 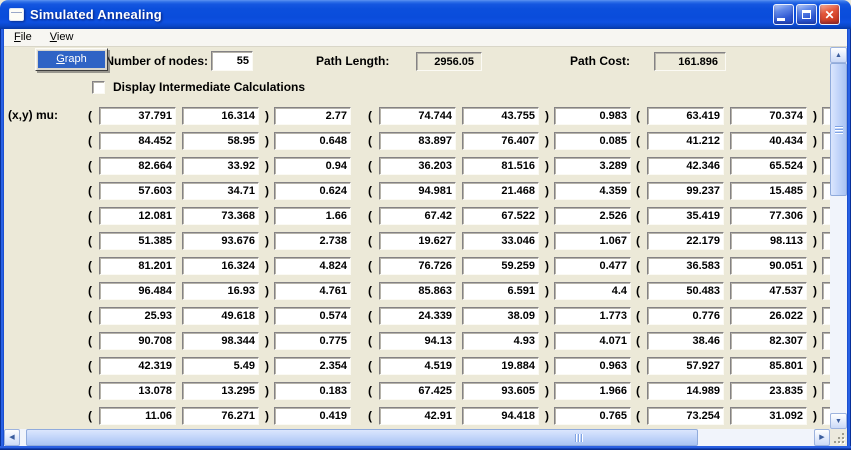 I want to click on y-field: 16.314, so click(x=220, y=116).